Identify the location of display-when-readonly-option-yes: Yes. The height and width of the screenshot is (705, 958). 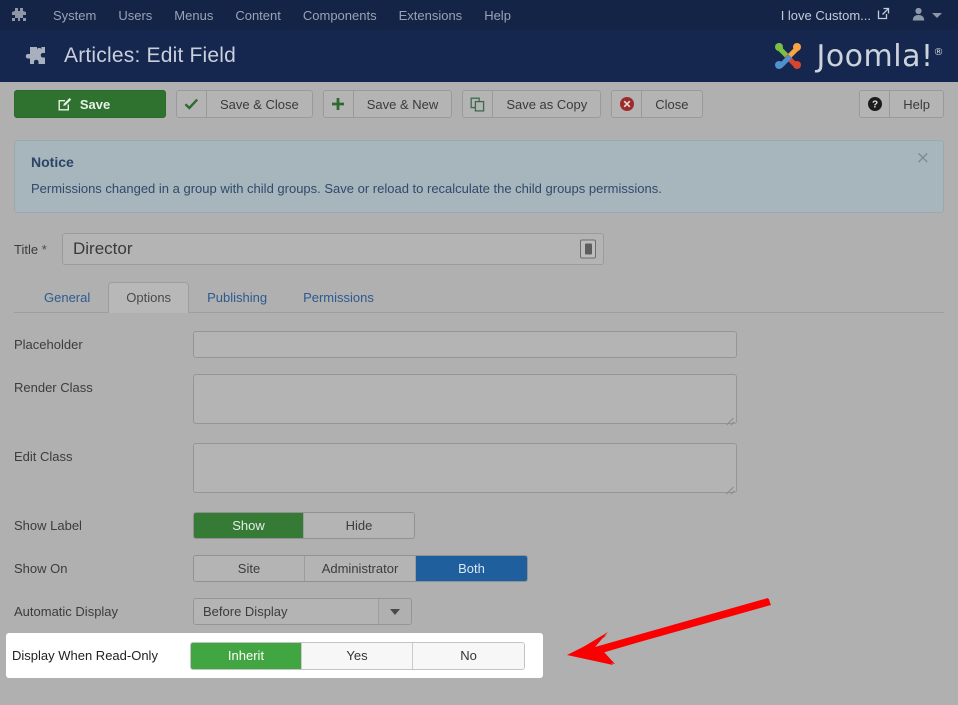
(357, 655).